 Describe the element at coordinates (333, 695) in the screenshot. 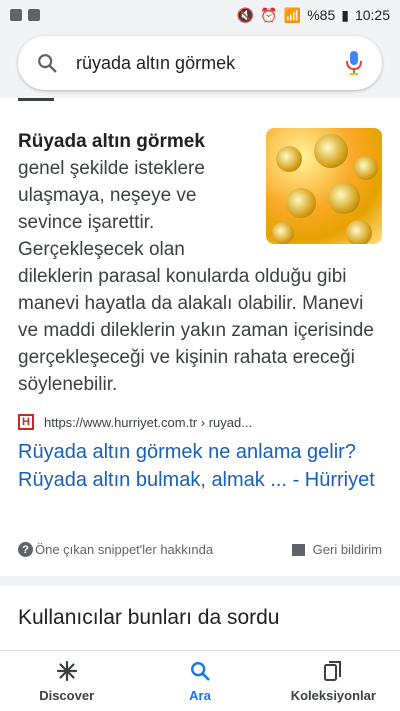

I see `nav-collections-label: Koleksiyonlar` at that location.